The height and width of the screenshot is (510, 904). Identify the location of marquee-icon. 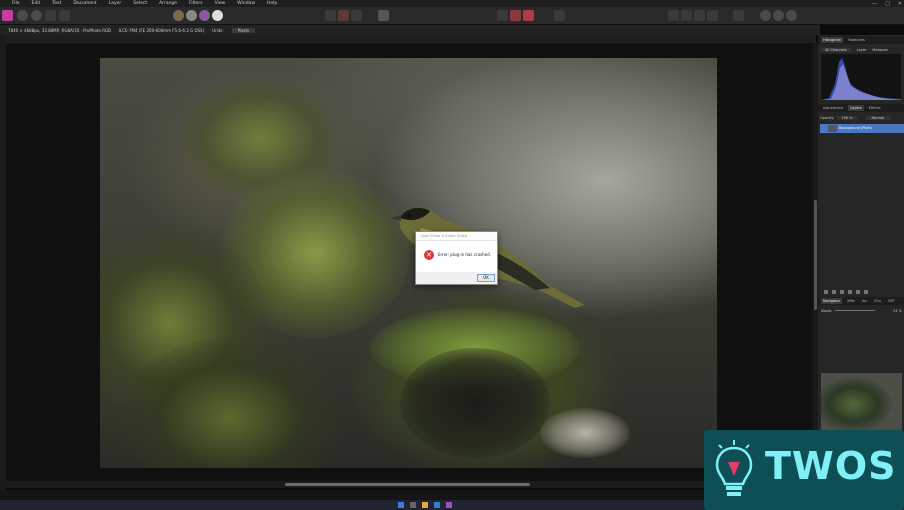
(330, 15).